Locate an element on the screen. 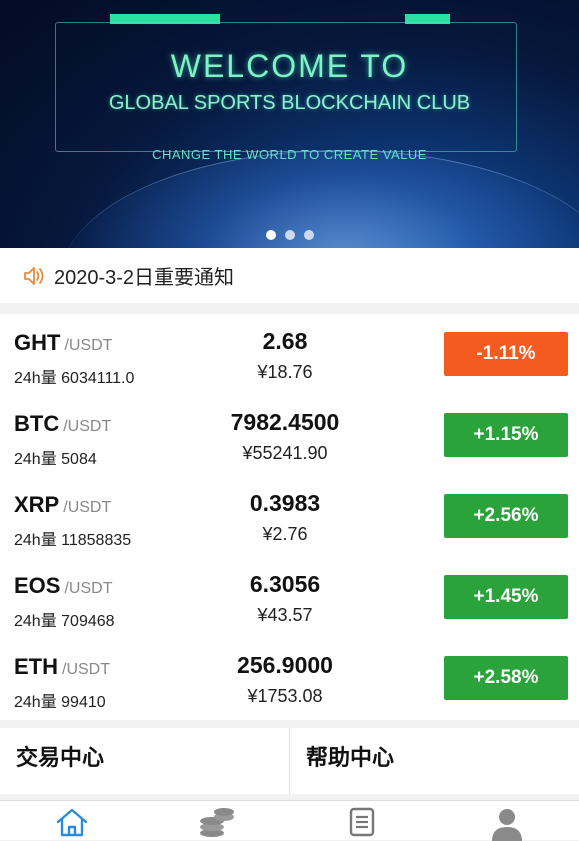 The width and height of the screenshot is (579, 841). change-badge: +2.58% is located at coordinates (506, 678).